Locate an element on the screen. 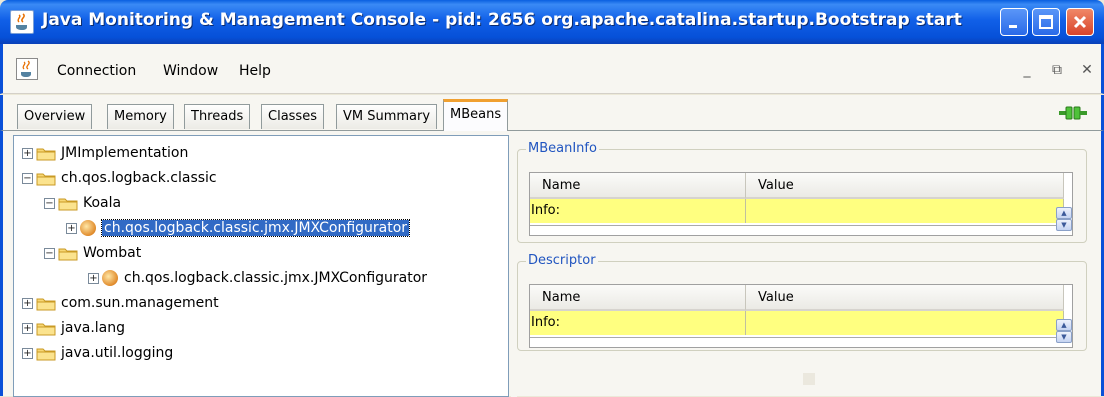  connection-status-icon is located at coordinates (1073, 113).